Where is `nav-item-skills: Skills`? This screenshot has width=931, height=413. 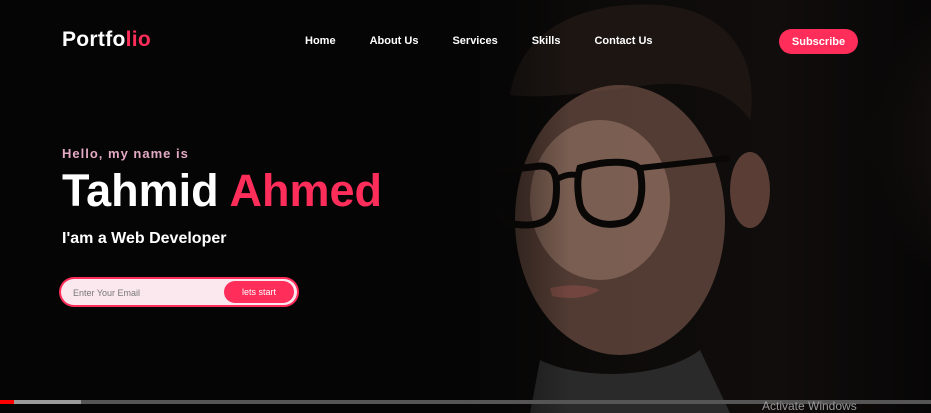 nav-item-skills: Skills is located at coordinates (546, 41).